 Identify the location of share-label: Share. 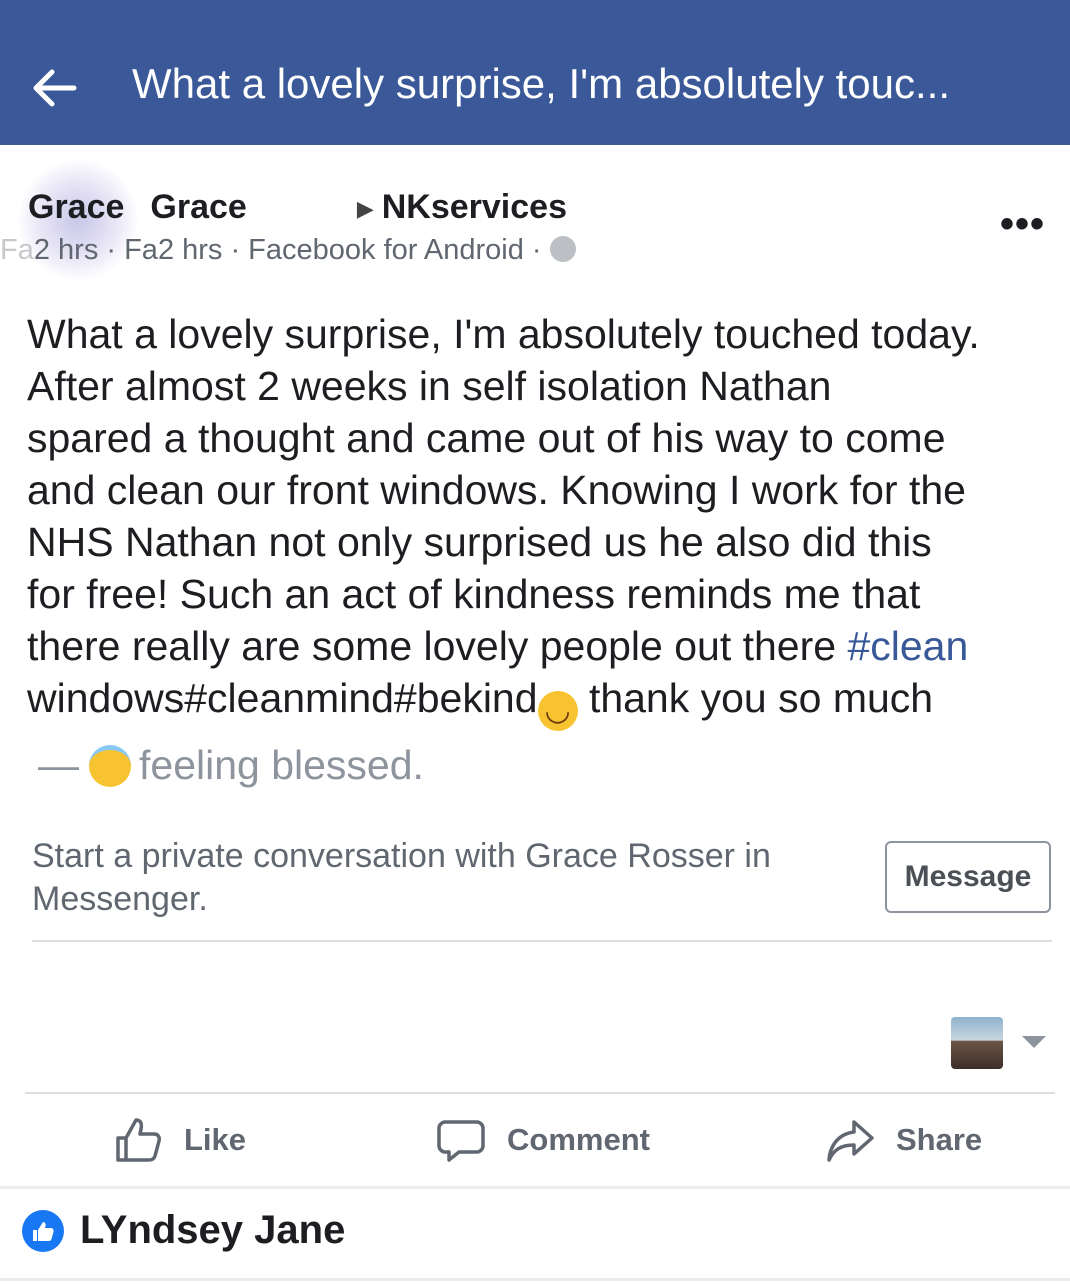
(939, 1139).